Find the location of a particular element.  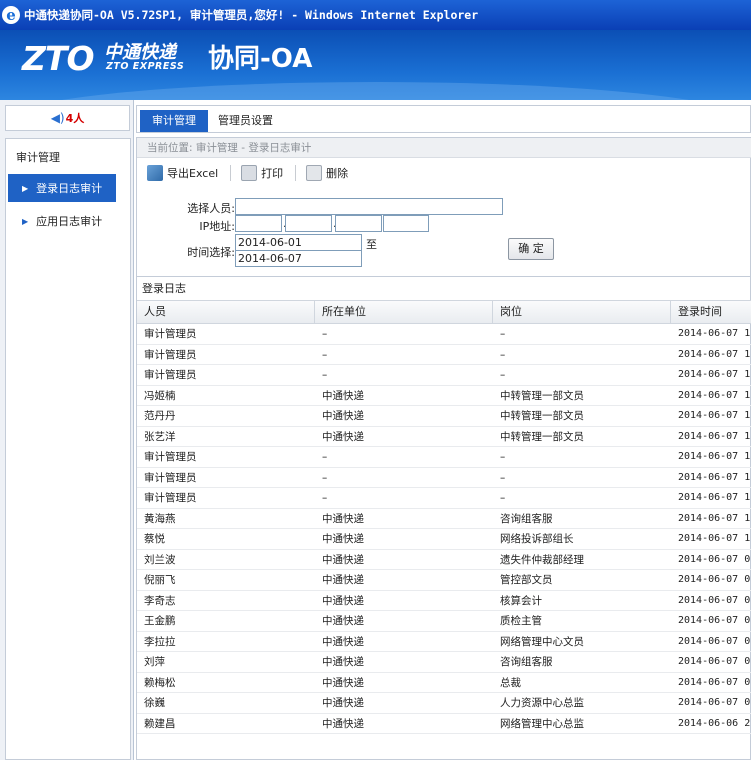

table-row: 李奇志 中通快递 核算会计 2014-06-07 0 is located at coordinates (444, 601).